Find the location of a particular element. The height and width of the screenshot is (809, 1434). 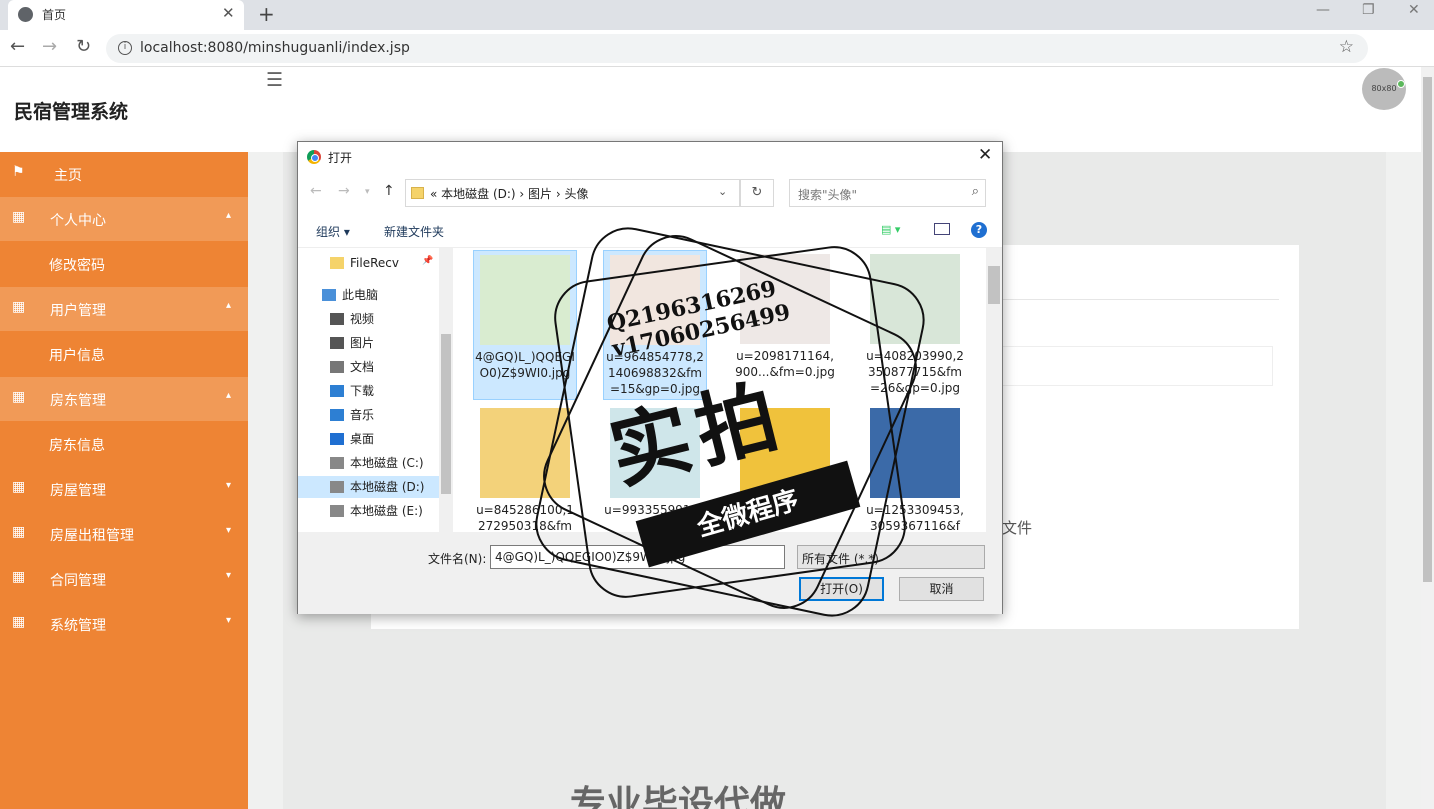

tree-item: 本地磁盘 (D:) is located at coordinates (368, 487).